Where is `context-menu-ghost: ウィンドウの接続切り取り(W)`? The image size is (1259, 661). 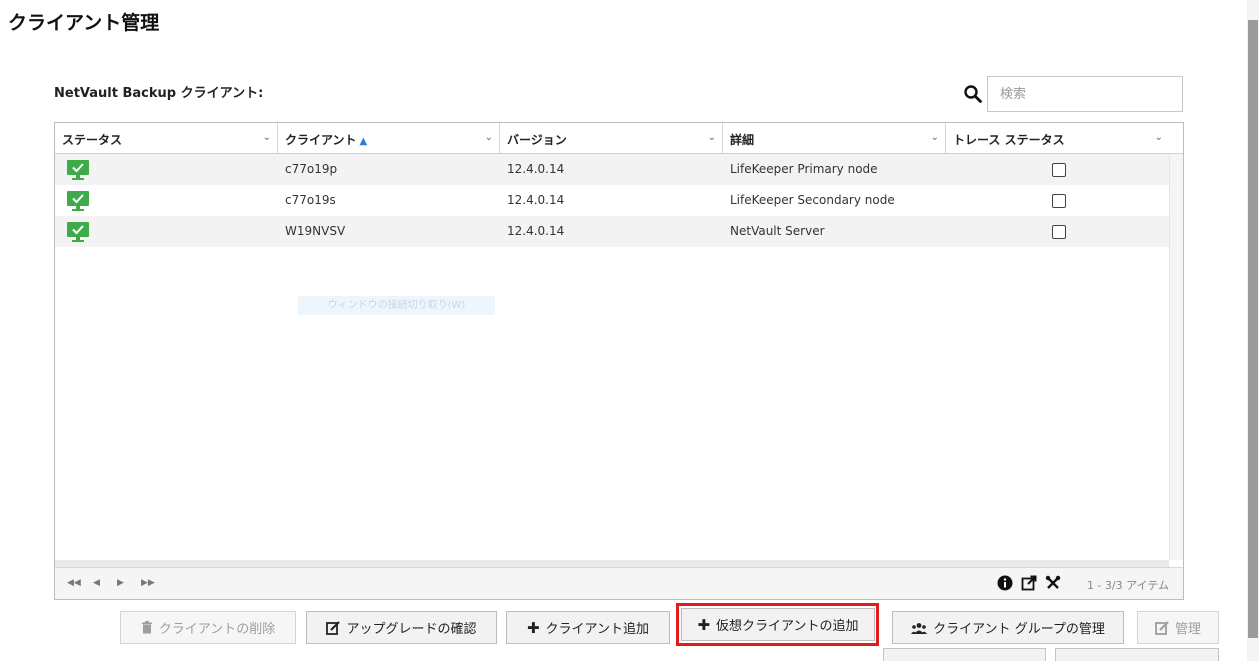
context-menu-ghost: ウィンドウの接続切り取り(W) is located at coordinates (396, 305).